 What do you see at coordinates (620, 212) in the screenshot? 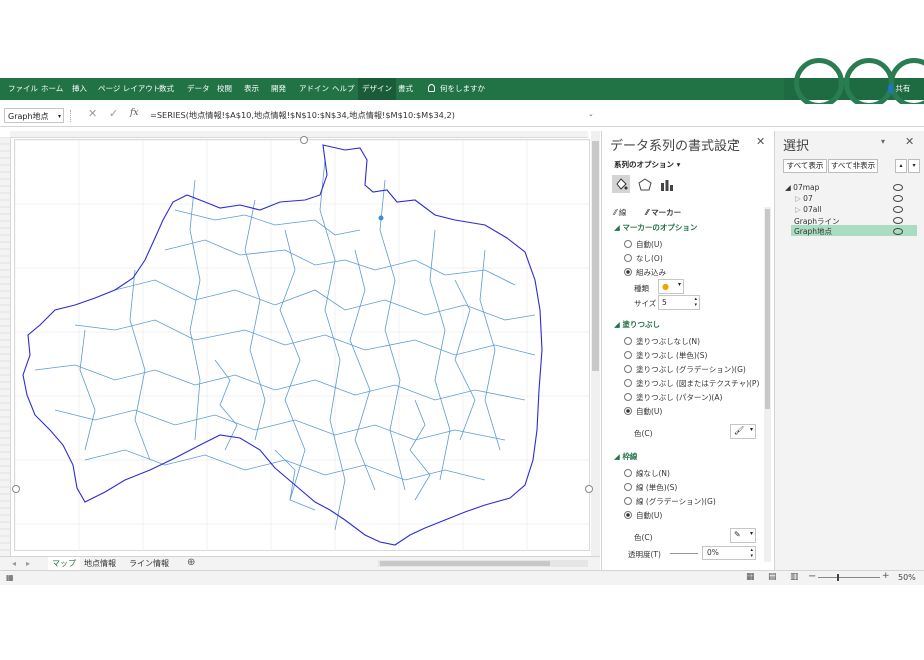
I see `line-subtab: ⁄⁄ 線` at bounding box center [620, 212].